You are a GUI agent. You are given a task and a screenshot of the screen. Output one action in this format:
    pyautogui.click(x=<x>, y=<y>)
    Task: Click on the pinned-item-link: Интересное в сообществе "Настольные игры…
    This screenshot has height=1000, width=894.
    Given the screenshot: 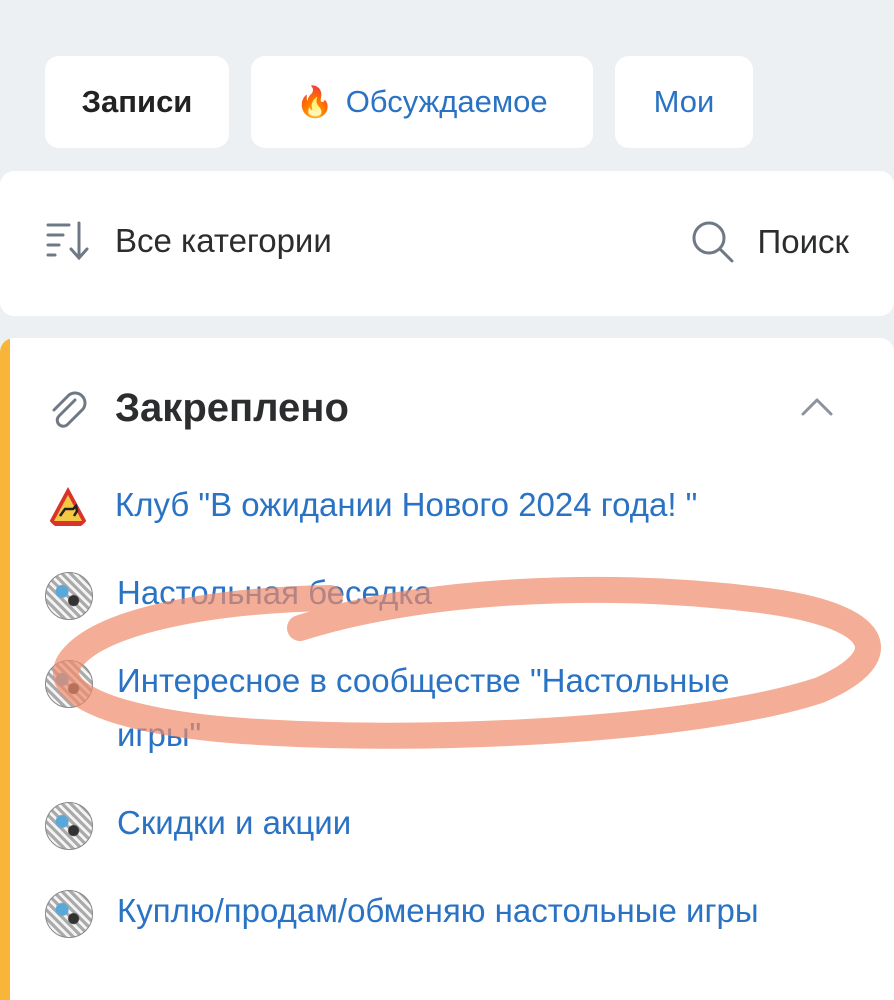 What is the action you would take?
    pyautogui.click(x=457, y=708)
    